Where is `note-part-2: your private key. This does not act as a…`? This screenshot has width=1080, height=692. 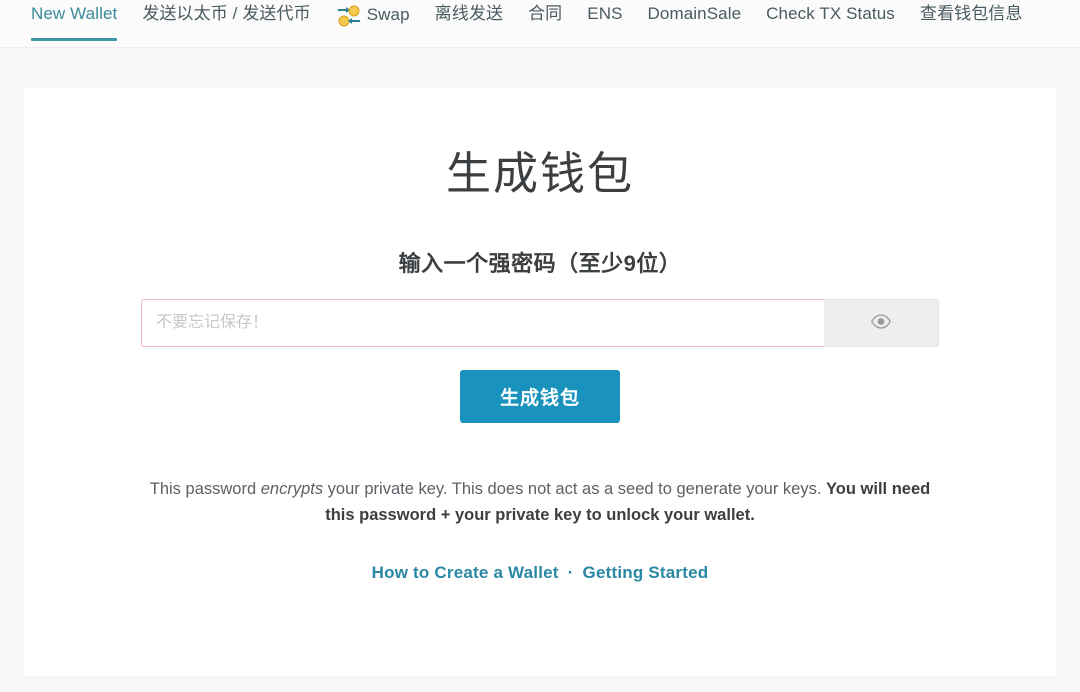
note-part-2: your private key. This does not act as a… is located at coordinates (575, 489).